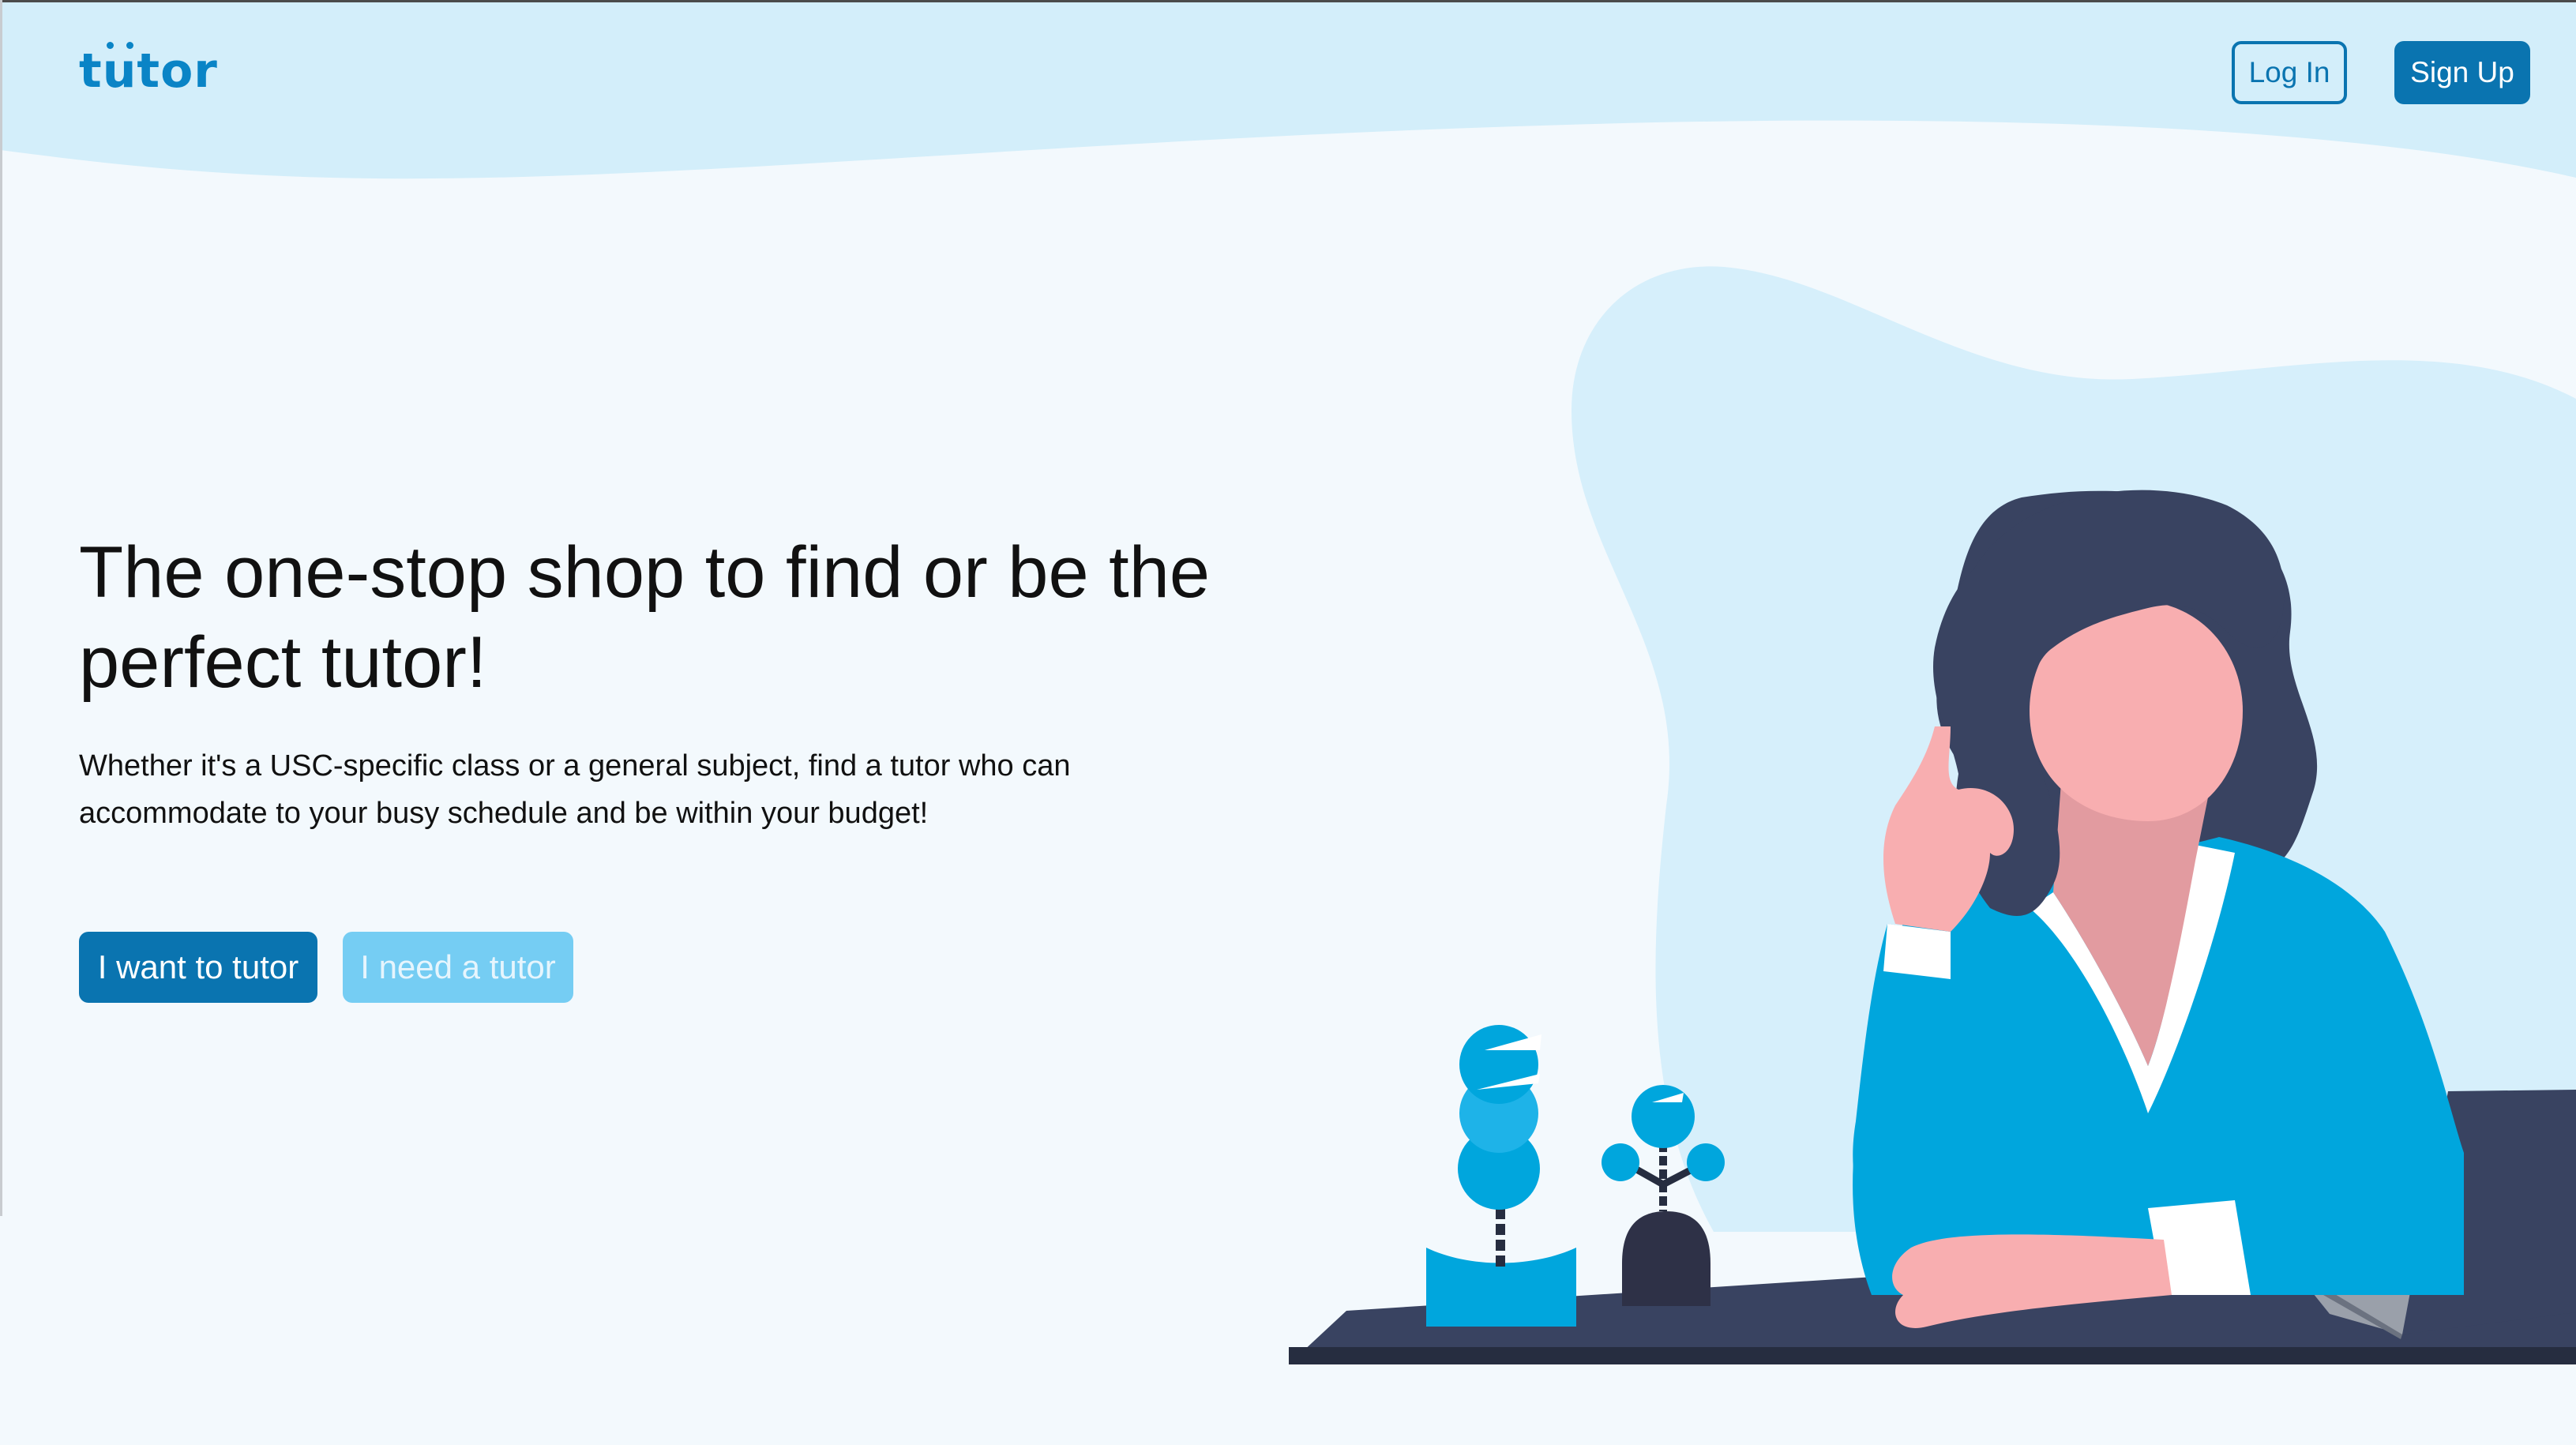  What do you see at coordinates (1501, 1176) in the screenshot?
I see `plant-left-icon` at bounding box center [1501, 1176].